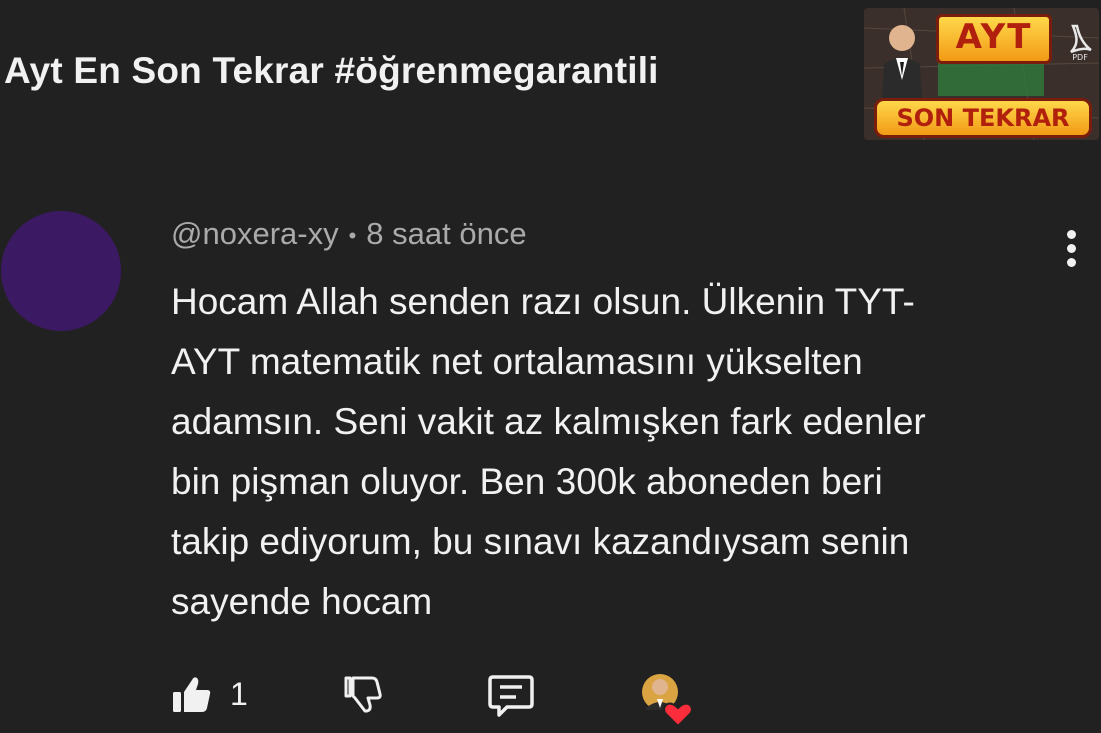  I want to click on thumbnail-brand-bottom: SON TEKRAR, so click(983, 118).